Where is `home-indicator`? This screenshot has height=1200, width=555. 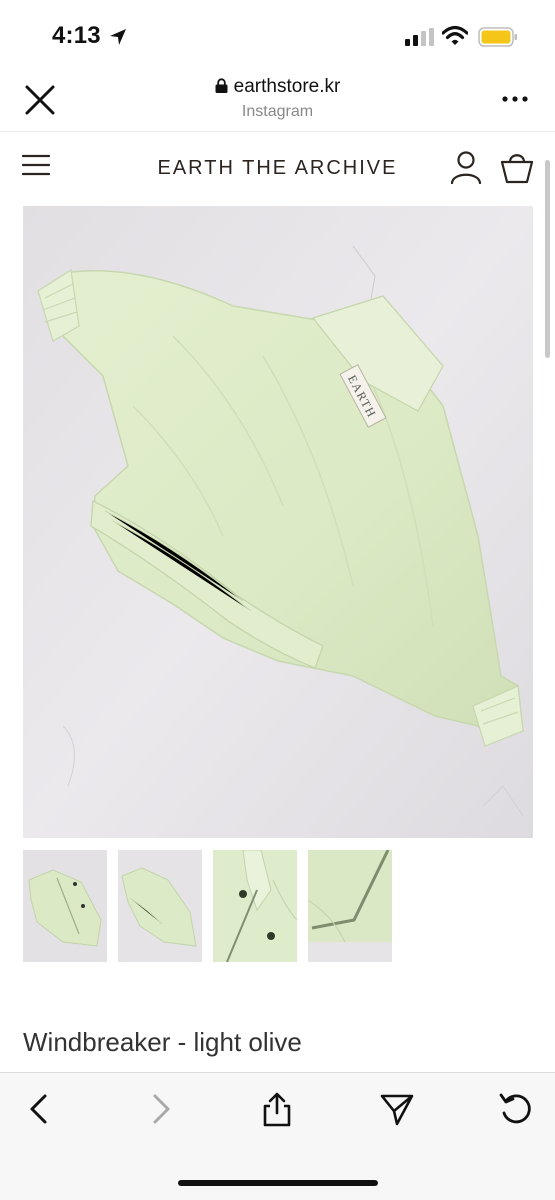
home-indicator is located at coordinates (278, 1183).